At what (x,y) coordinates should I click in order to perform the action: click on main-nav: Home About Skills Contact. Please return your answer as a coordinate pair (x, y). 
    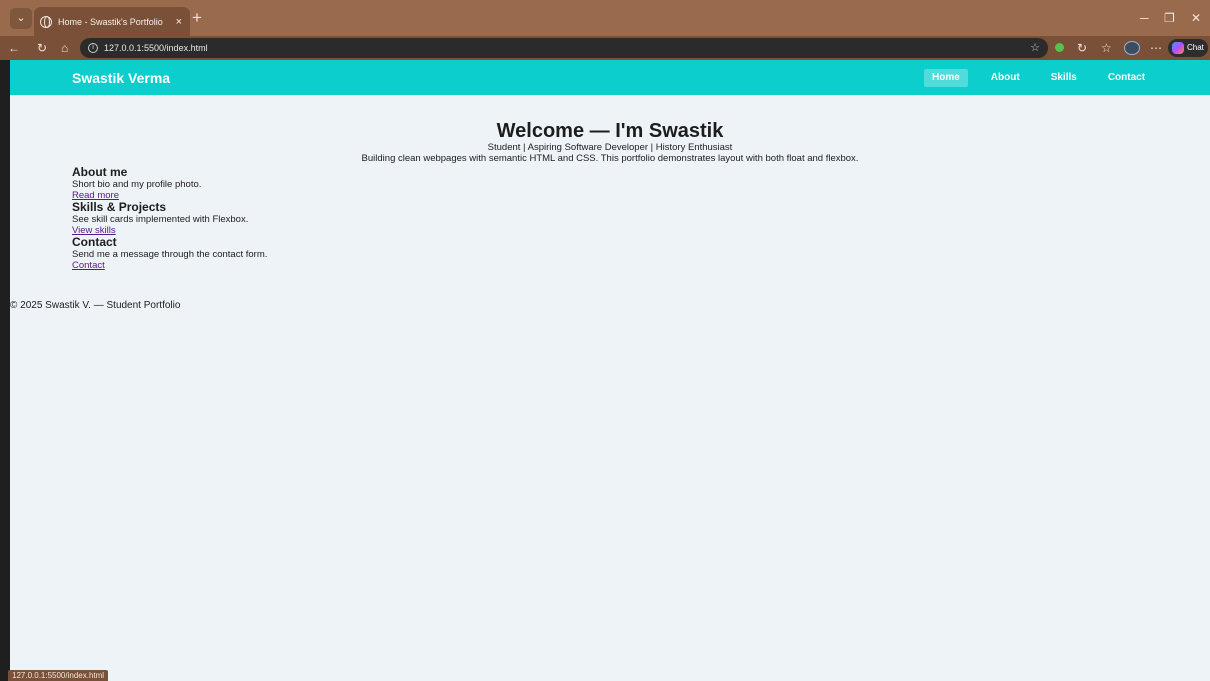
    Looking at the image, I should click on (1046, 78).